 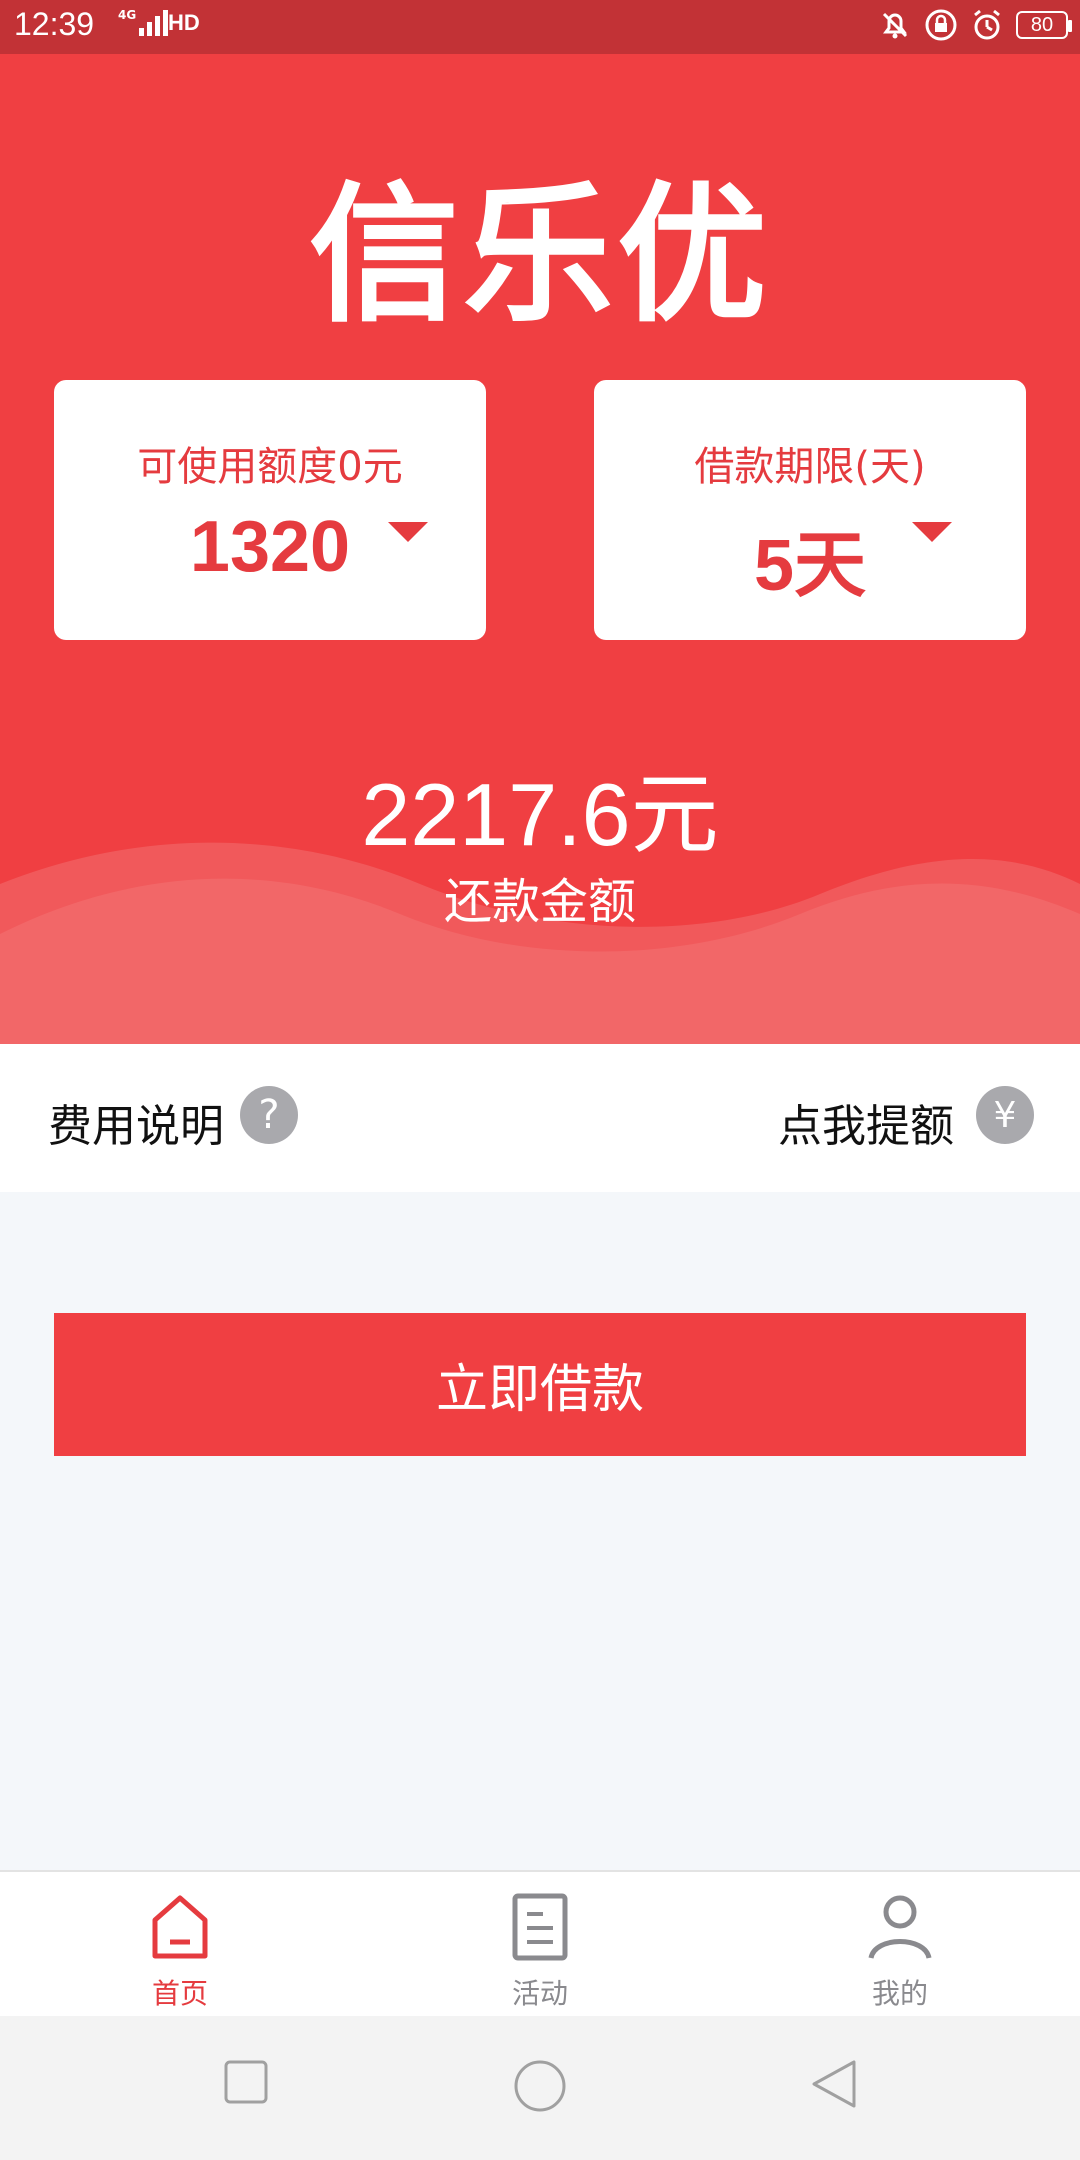 What do you see at coordinates (810, 510) in the screenshot?
I see `term-selector: 借款期限(天) 5天` at bounding box center [810, 510].